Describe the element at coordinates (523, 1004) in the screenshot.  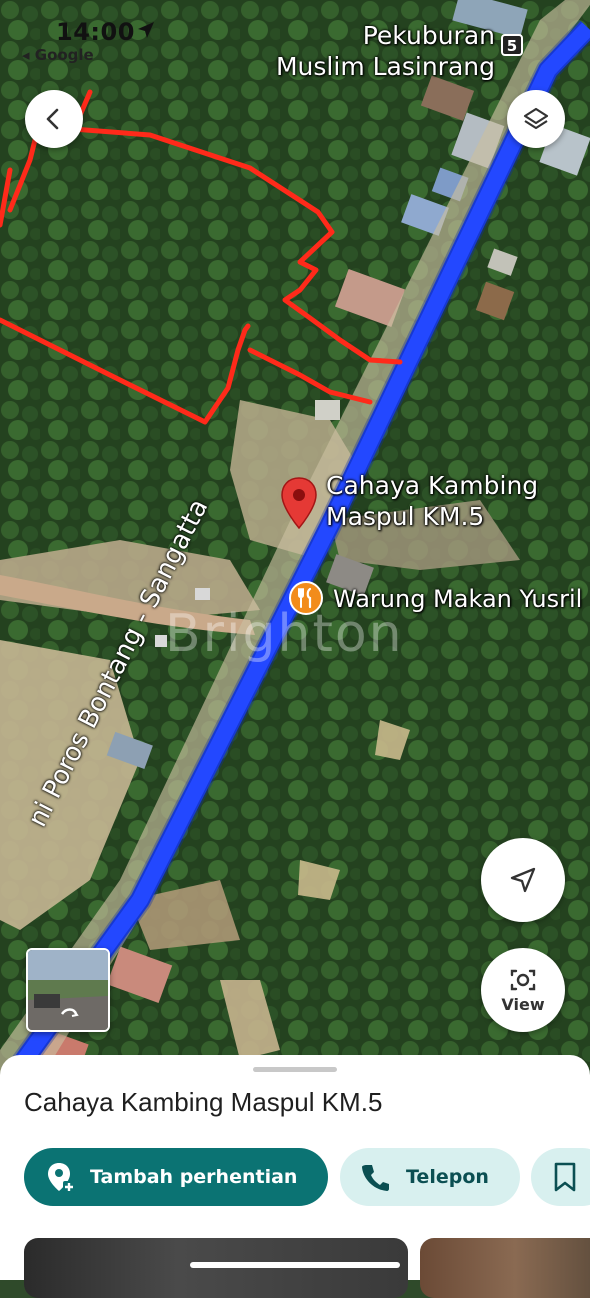
I see `view-button-label: View` at that location.